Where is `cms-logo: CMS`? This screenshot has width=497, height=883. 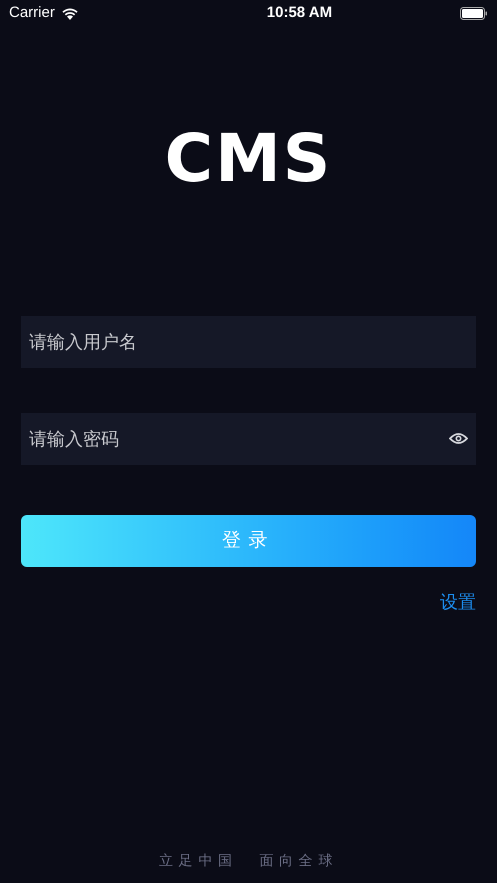
cms-logo: CMS is located at coordinates (248, 159).